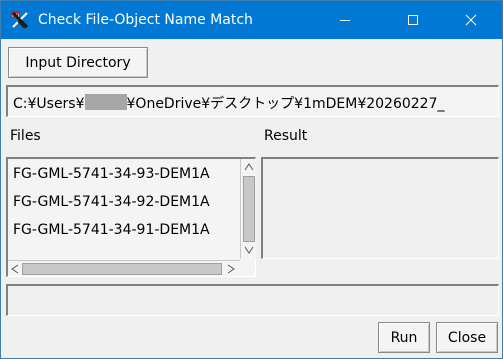  I want to click on horizontal-scroll-thumb, so click(122, 269).